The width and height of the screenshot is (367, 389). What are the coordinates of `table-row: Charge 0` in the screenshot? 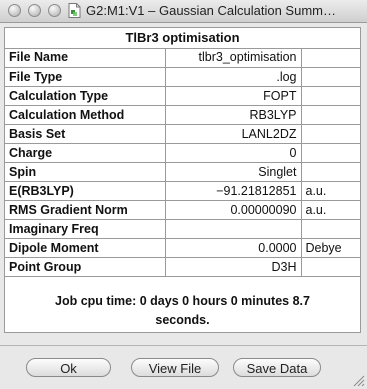 It's located at (182, 153).